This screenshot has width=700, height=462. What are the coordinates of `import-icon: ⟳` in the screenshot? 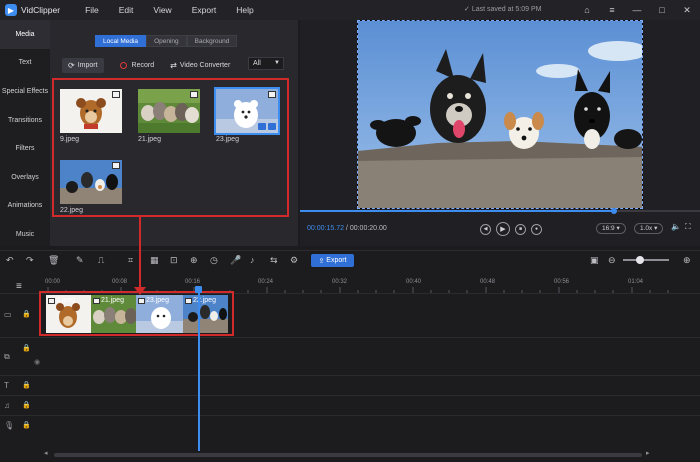 It's located at (71, 65).